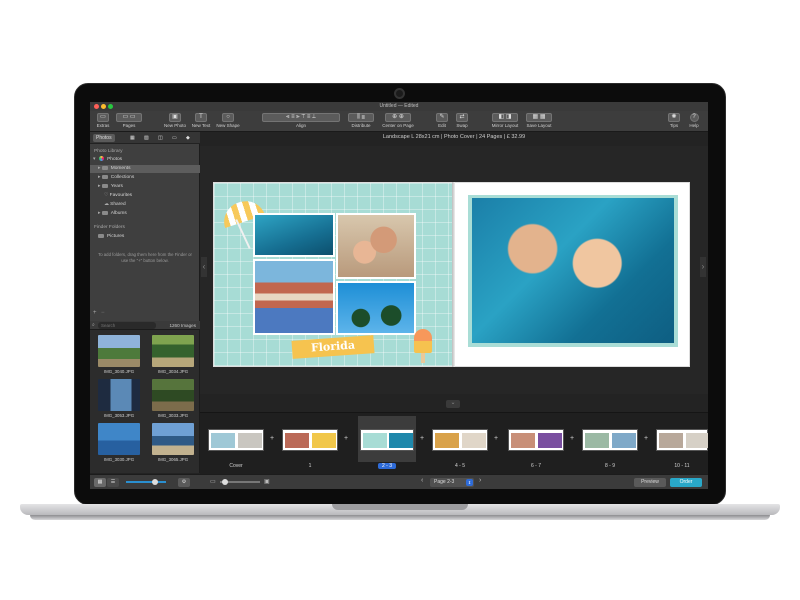 This screenshot has width=800, height=600. I want to click on window-title: Untitled — Edited, so click(399, 106).